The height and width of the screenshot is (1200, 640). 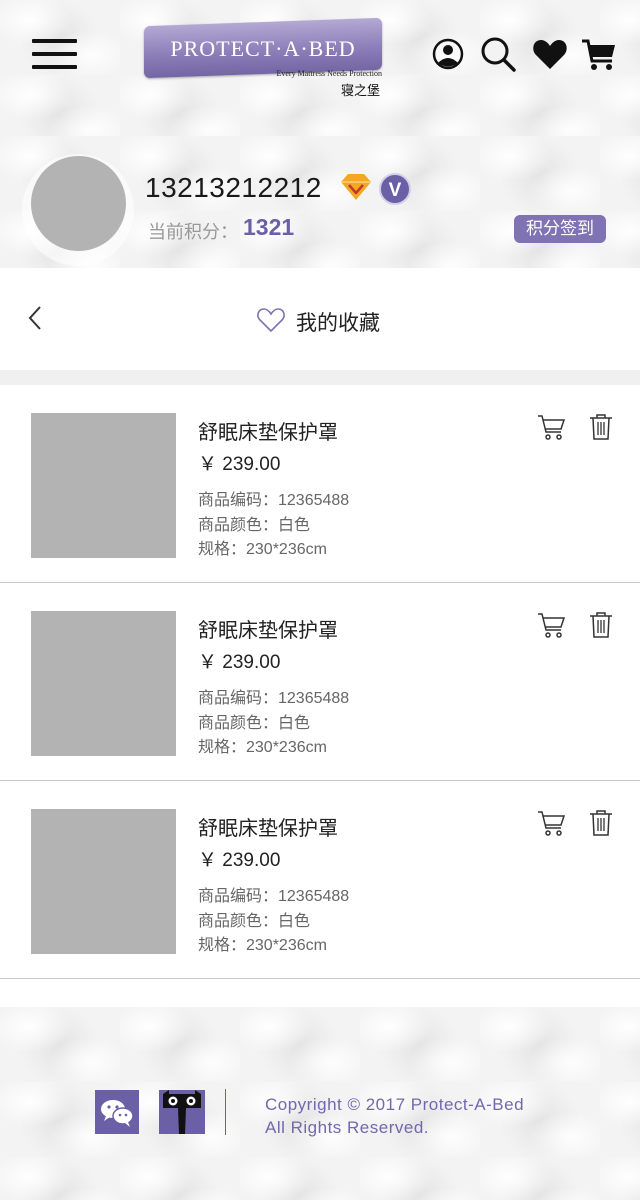 I want to click on profile-panel: 13213212212 V 当前积分： 1321 积分签到, so click(x=320, y=202).